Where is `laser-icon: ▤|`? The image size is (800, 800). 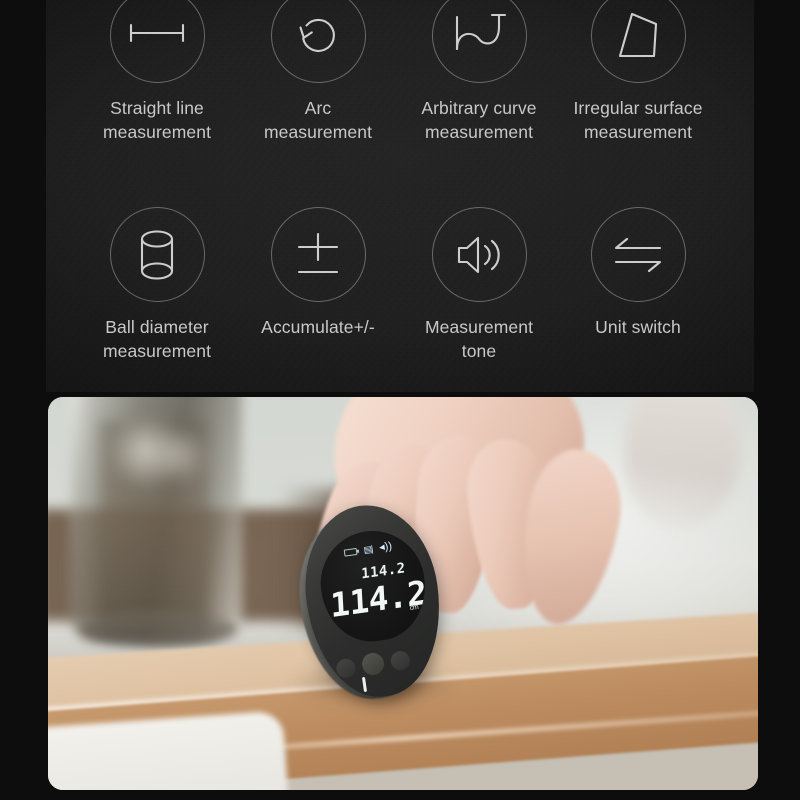 laser-icon: ▤| is located at coordinates (367, 549).